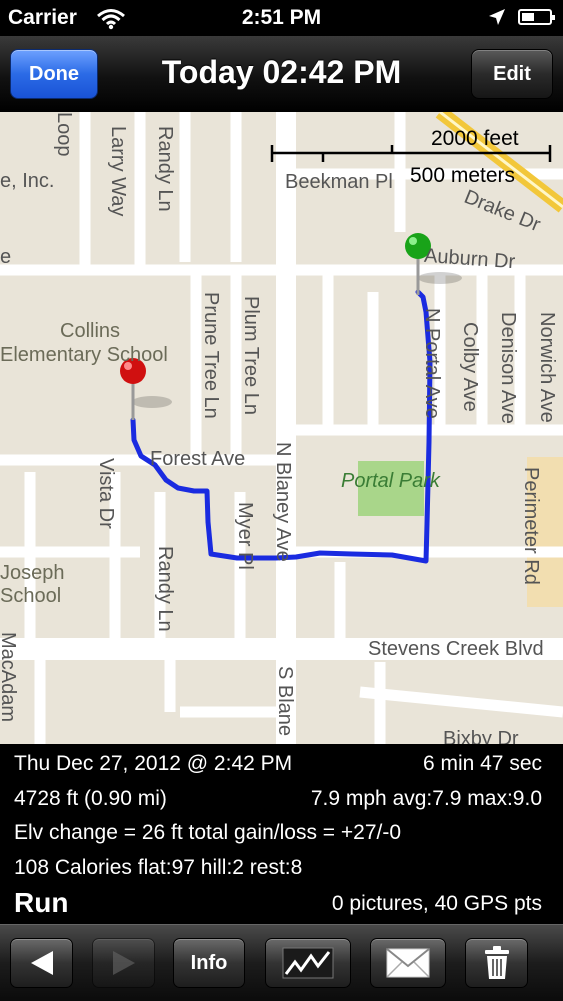 Image resolution: width=563 pixels, height=1001 pixels. What do you see at coordinates (9, 677) in the screenshot?
I see `street-label: MacAdam` at bounding box center [9, 677].